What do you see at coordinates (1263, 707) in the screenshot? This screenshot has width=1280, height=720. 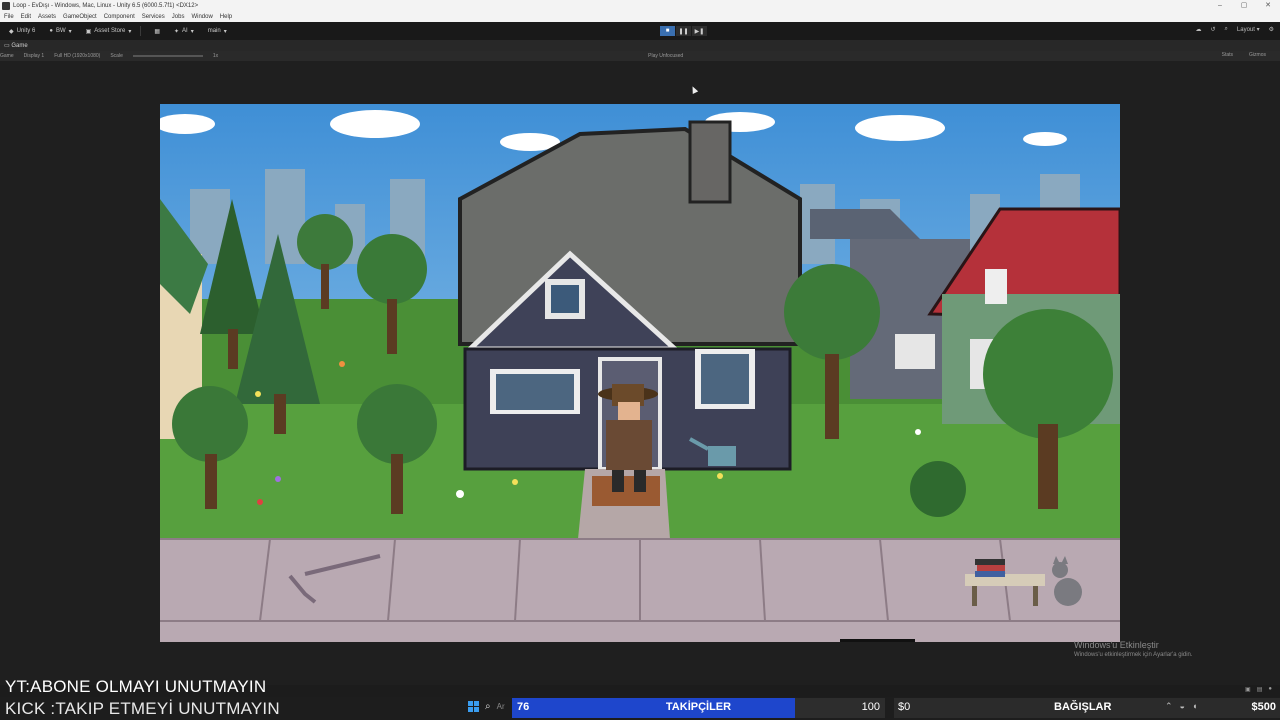 I see `donations-goal: $500` at bounding box center [1263, 707].